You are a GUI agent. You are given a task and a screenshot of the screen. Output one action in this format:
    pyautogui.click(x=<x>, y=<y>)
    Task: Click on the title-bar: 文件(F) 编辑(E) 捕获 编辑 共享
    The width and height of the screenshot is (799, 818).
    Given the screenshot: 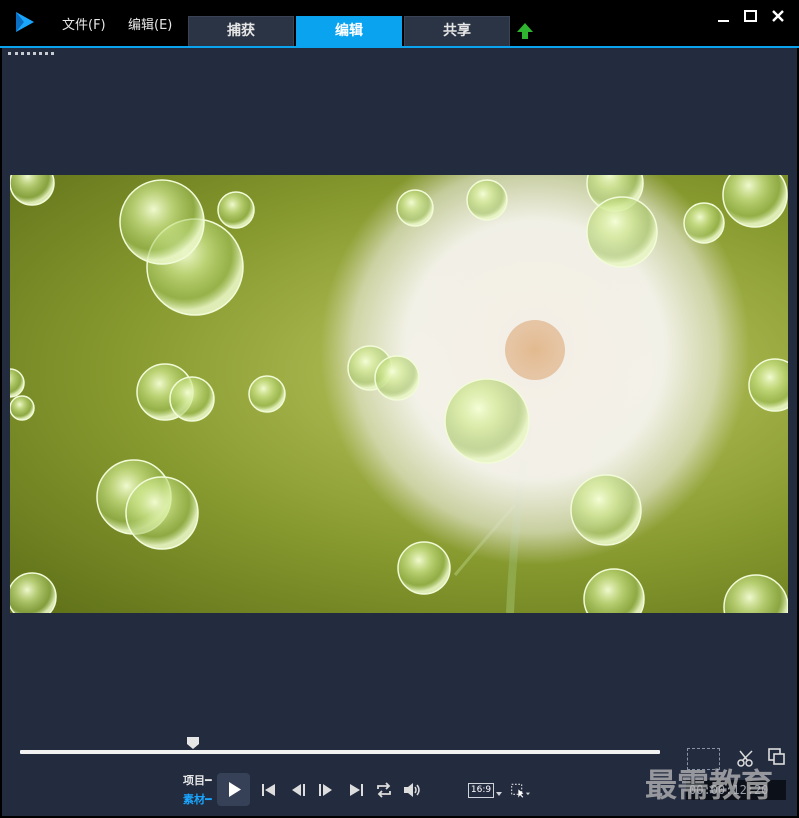 What is the action you would take?
    pyautogui.click(x=399, y=23)
    